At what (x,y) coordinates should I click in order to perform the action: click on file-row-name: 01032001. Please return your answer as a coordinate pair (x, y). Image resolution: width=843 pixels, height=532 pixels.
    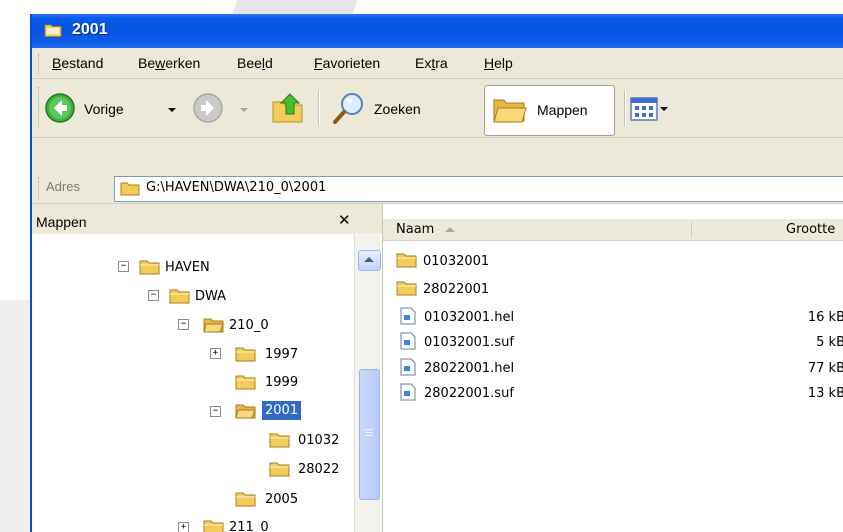
    Looking at the image, I should click on (456, 261).